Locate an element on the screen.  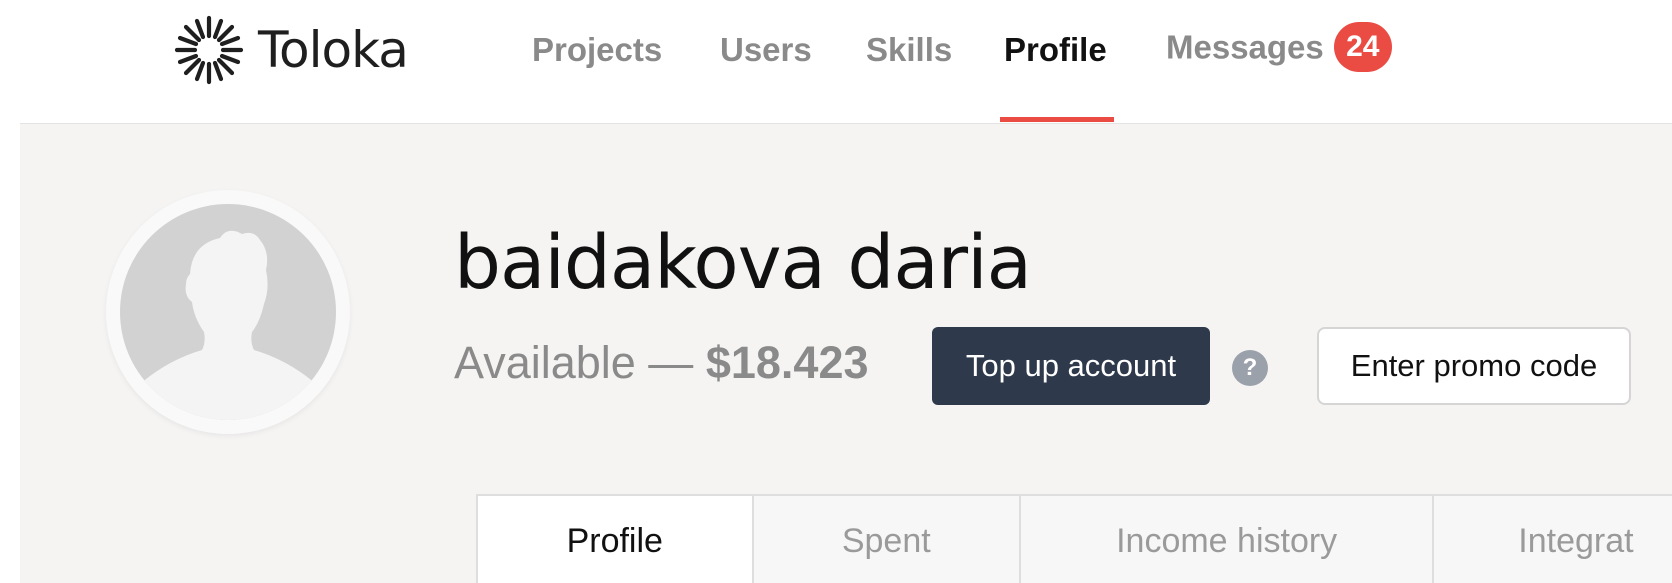
enter-promo-code-button: Enter promo code is located at coordinates (1474, 366).